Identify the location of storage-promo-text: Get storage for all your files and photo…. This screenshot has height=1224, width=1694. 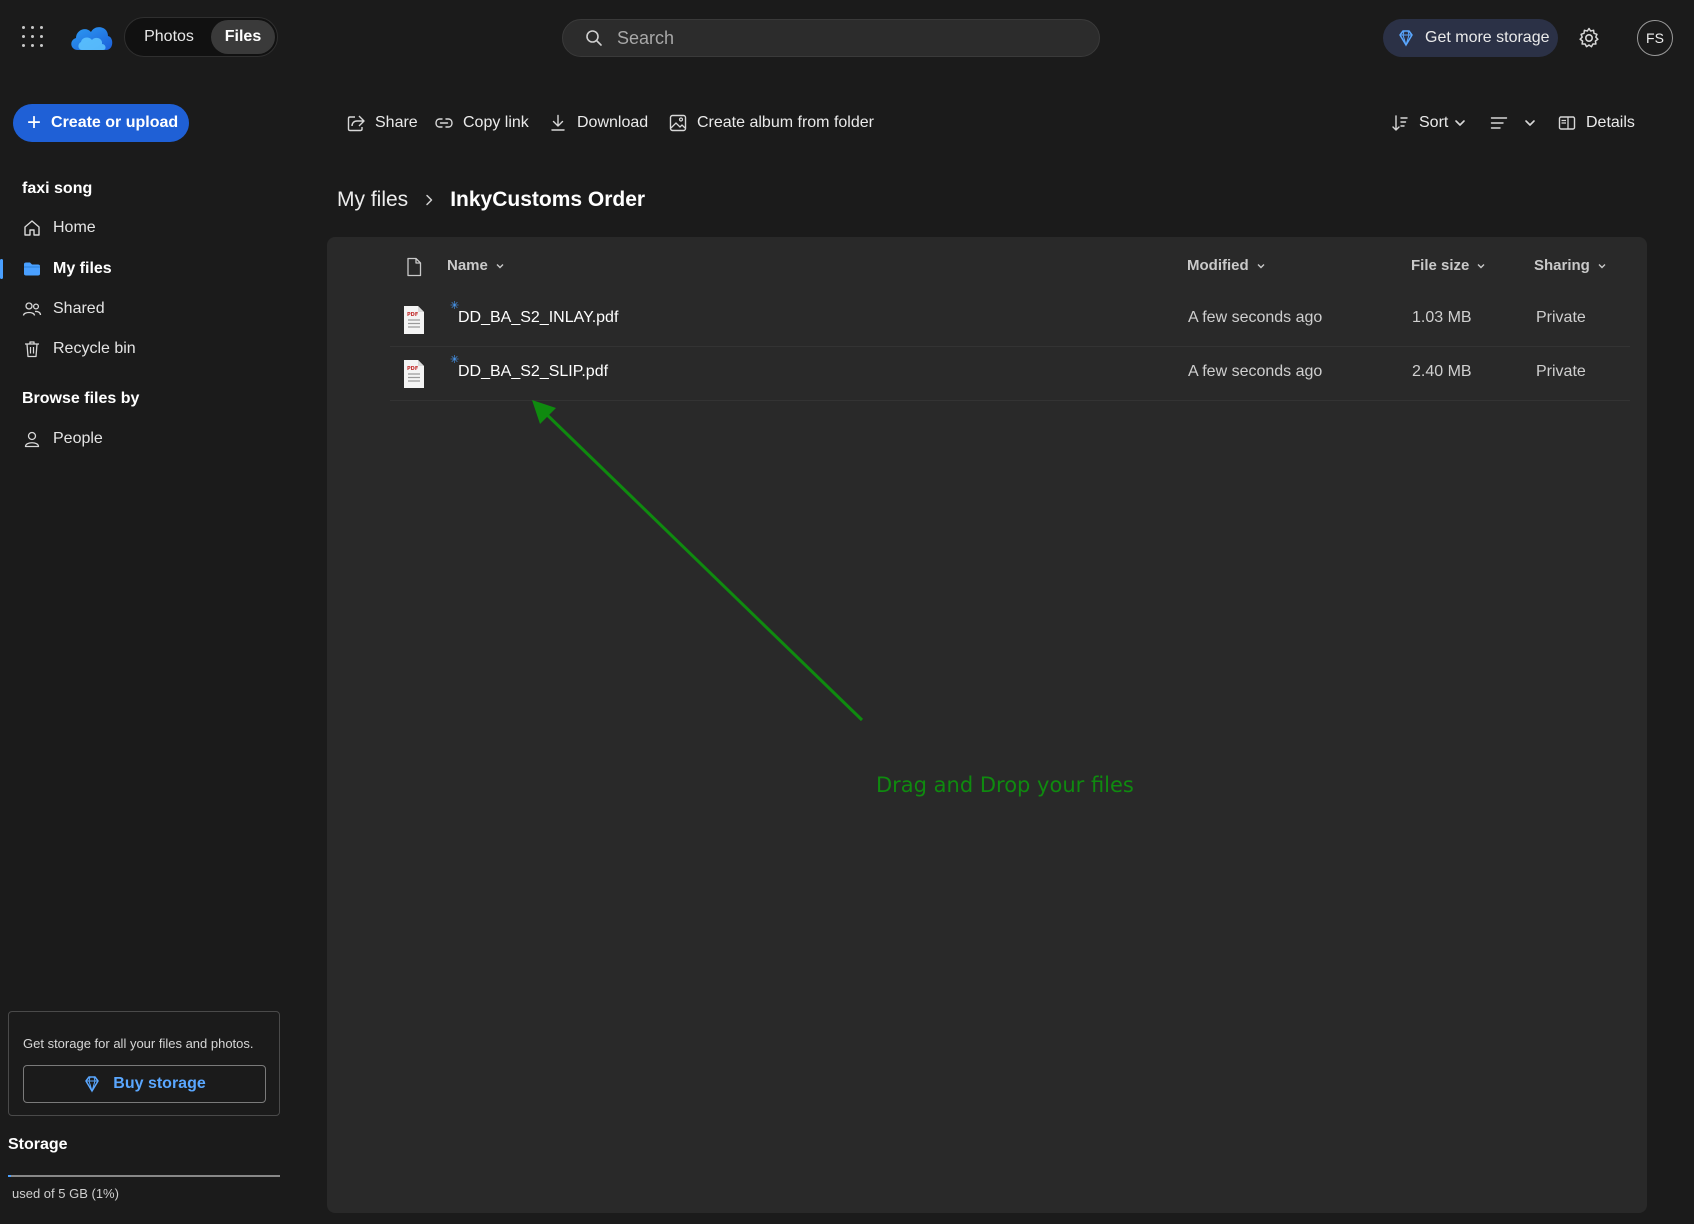
(138, 1043).